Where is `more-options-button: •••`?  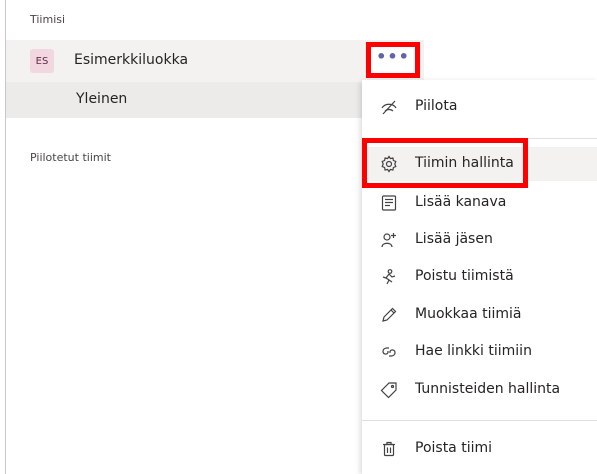 more-options-button: ••• is located at coordinates (393, 60).